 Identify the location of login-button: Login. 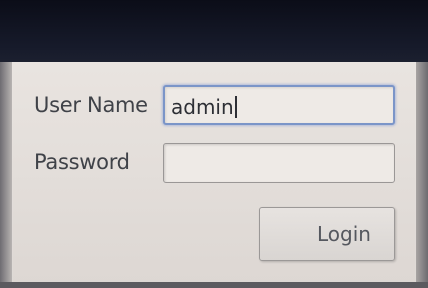
(327, 234).